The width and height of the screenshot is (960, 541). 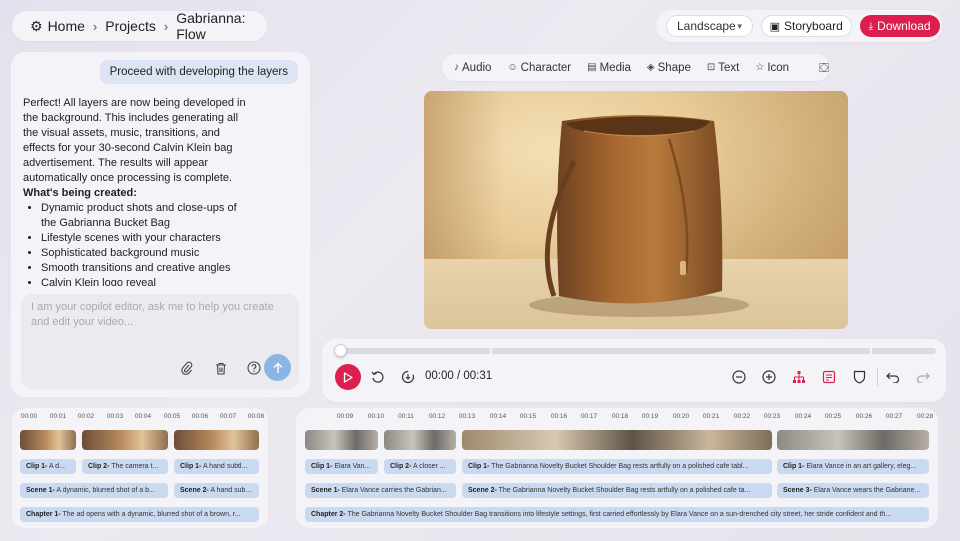 What do you see at coordinates (739, 377) in the screenshot?
I see `zoom-out-icon` at bounding box center [739, 377].